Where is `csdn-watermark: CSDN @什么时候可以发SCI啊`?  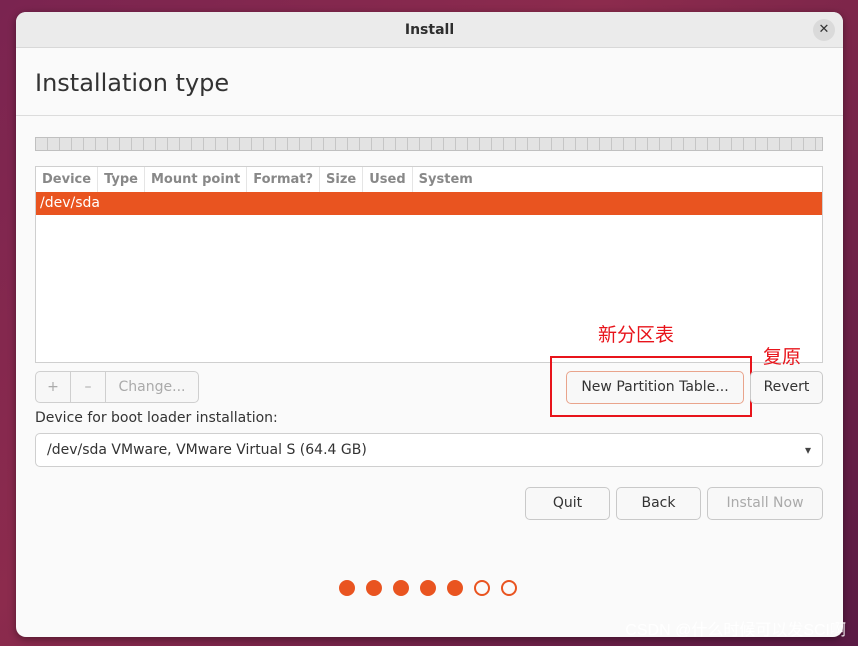
csdn-watermark: CSDN @什么时候可以发SCI啊 is located at coordinates (735, 630).